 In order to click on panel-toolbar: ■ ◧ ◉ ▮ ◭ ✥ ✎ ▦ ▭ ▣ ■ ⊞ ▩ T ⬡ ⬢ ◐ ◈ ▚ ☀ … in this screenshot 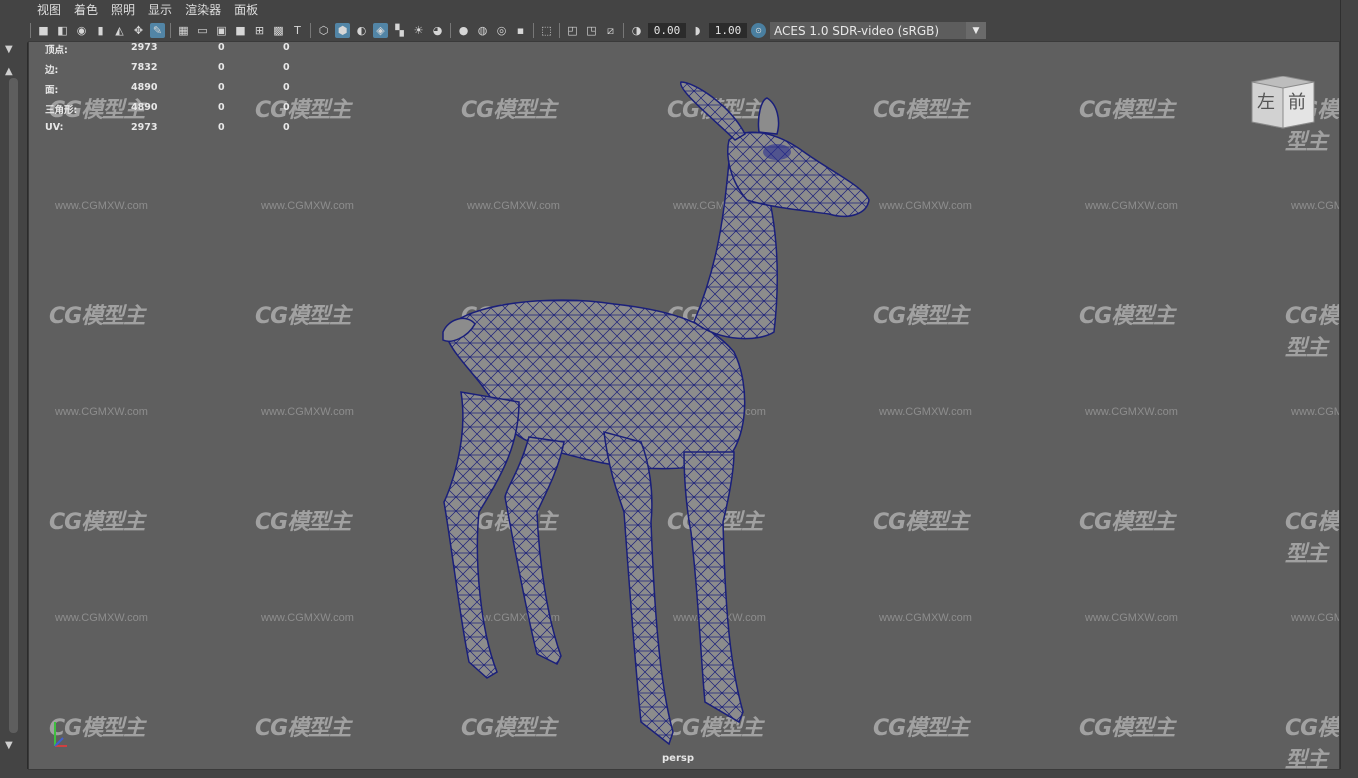, I will do `click(683, 31)`.